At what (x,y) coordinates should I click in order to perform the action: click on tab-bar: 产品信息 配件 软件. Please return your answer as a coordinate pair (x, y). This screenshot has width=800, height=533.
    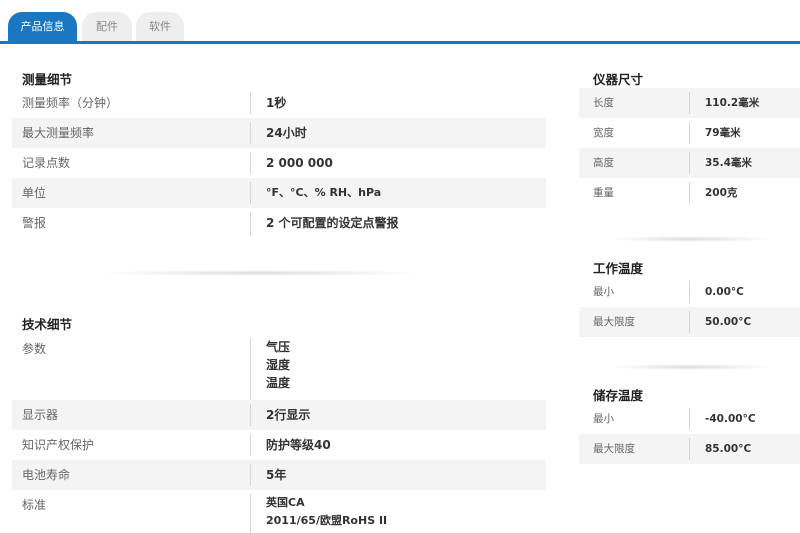
    Looking at the image, I should click on (400, 22).